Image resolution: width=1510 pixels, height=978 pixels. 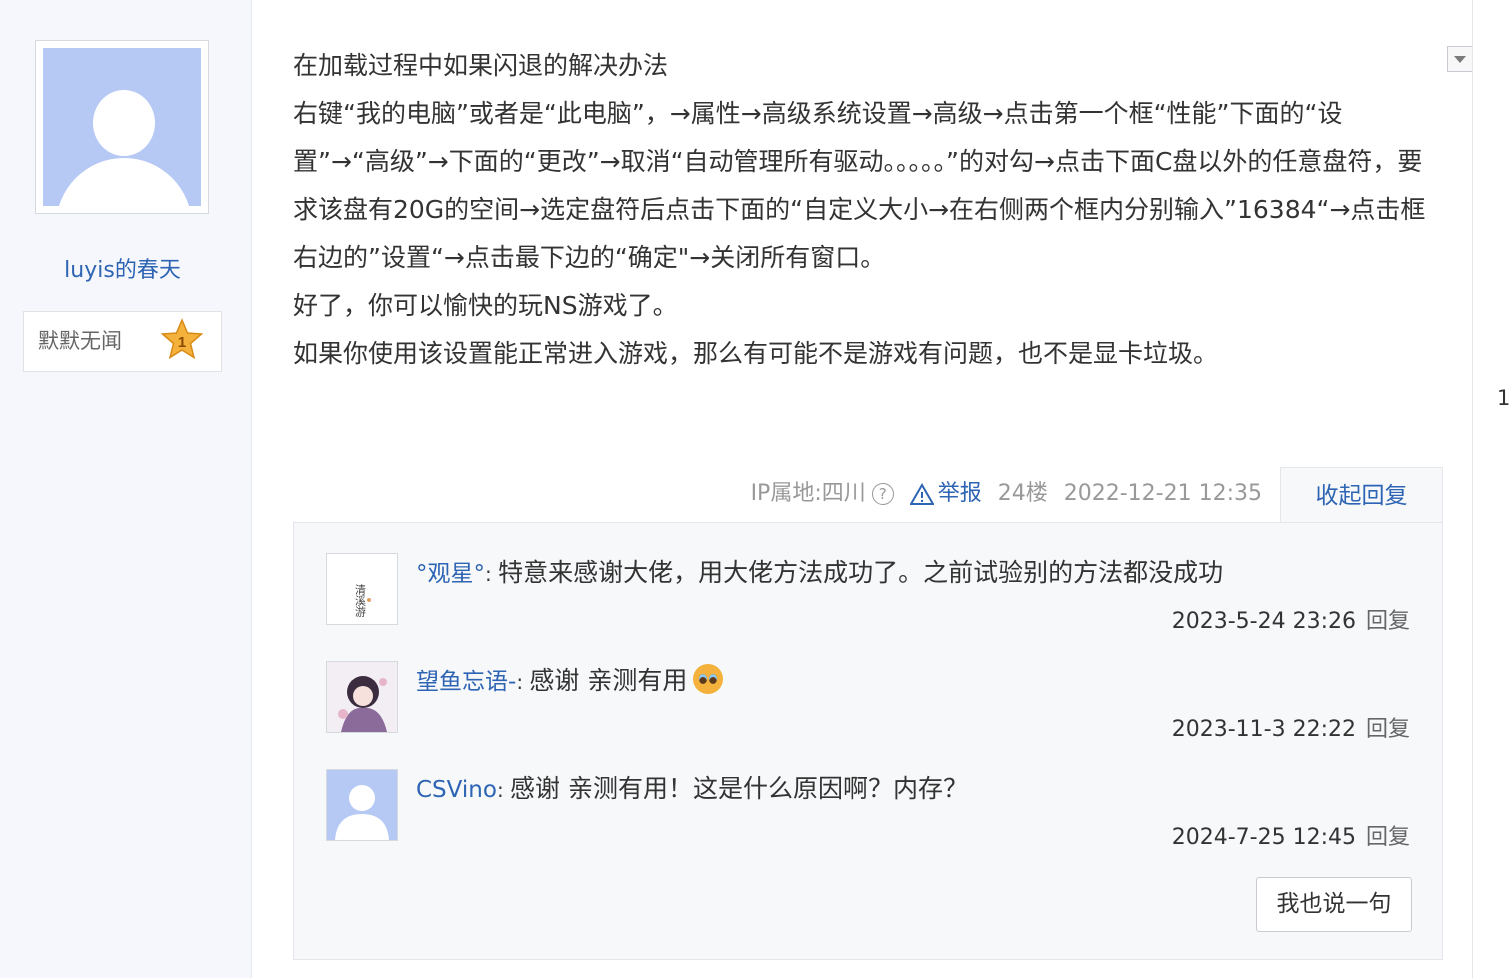 I want to click on report-label: 举报, so click(x=959, y=493).